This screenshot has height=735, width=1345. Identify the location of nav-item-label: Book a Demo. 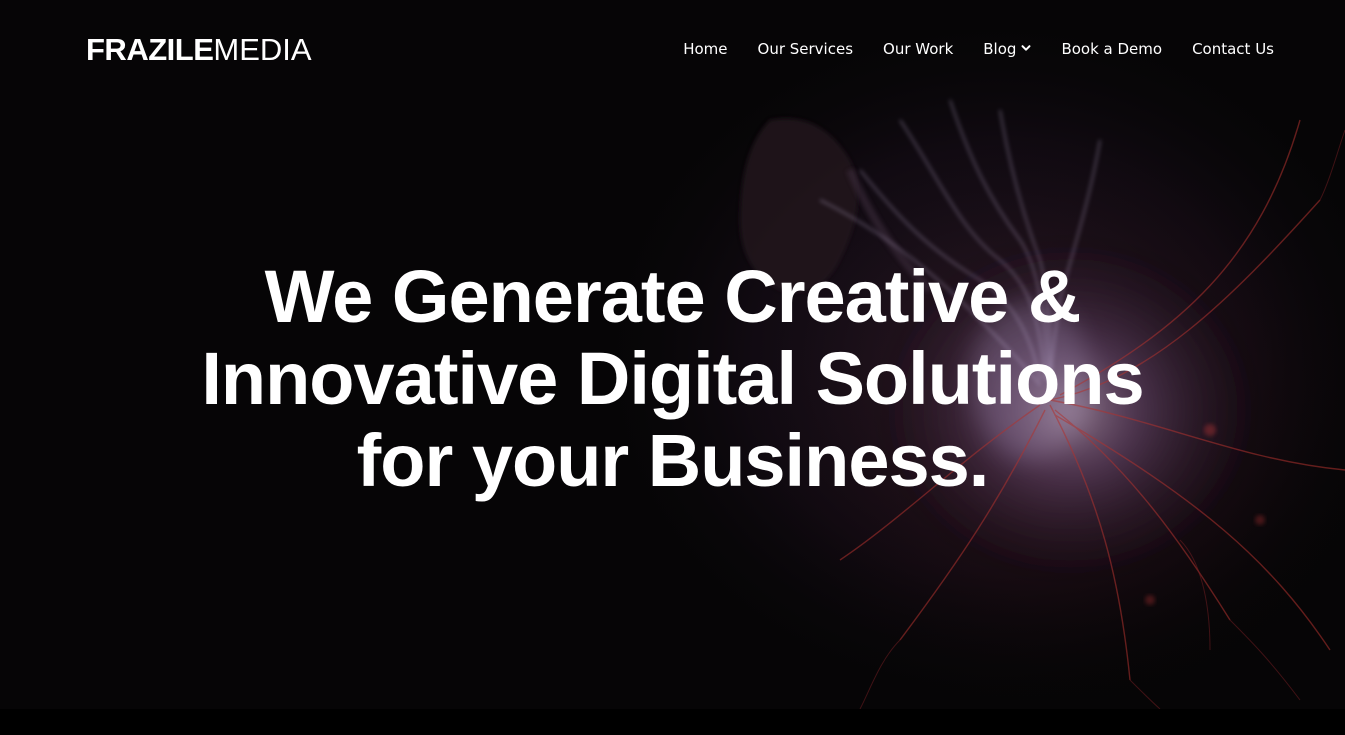
(1112, 49).